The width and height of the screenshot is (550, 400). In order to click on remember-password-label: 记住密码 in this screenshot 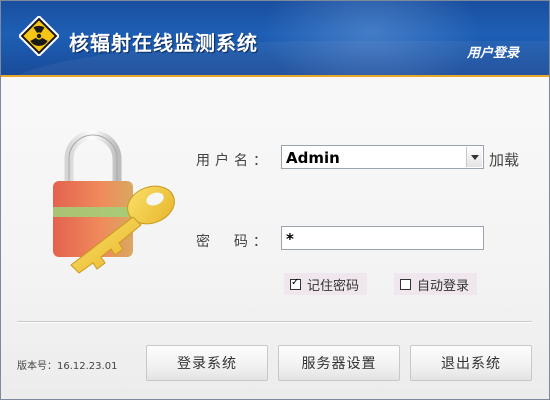, I will do `click(333, 286)`.